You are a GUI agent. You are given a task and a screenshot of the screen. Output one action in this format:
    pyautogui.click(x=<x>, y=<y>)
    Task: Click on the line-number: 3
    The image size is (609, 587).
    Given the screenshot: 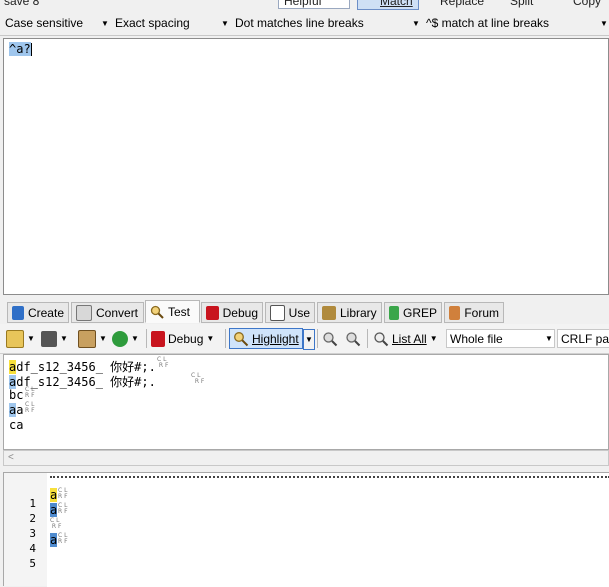 What is the action you would take?
    pyautogui.click(x=32, y=533)
    